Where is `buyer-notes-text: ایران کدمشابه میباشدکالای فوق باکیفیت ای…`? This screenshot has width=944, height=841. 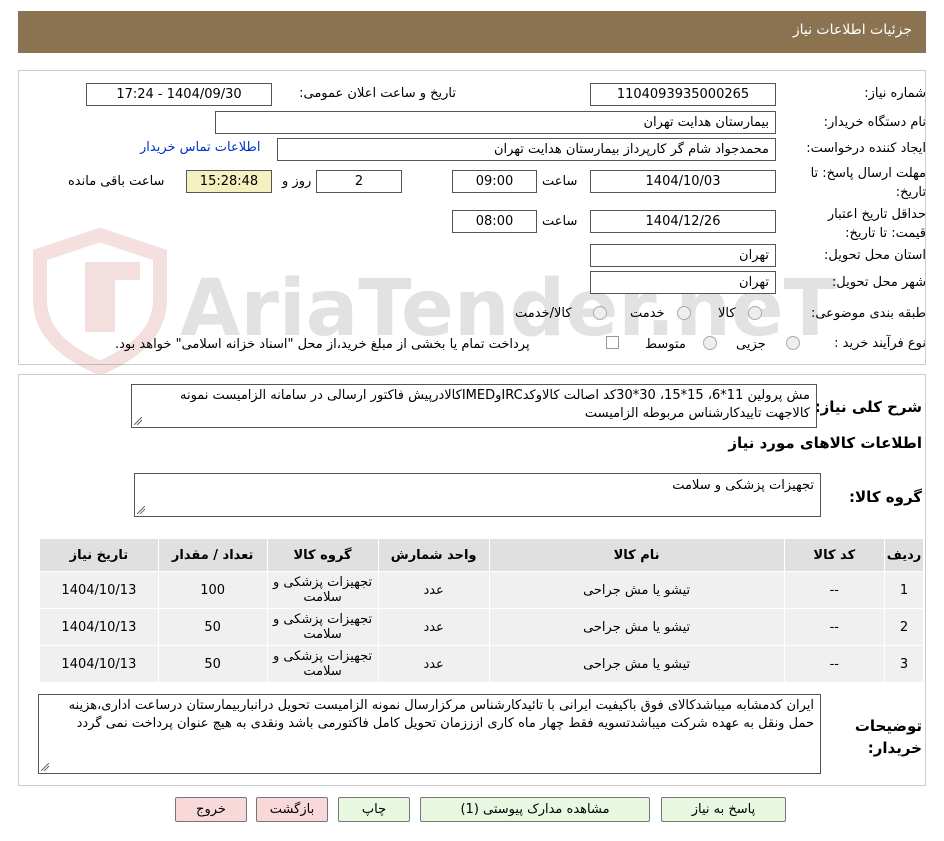 buyer-notes-text: ایران کدمشابه میباشدکالای فوق باکیفیت ای… is located at coordinates (441, 714).